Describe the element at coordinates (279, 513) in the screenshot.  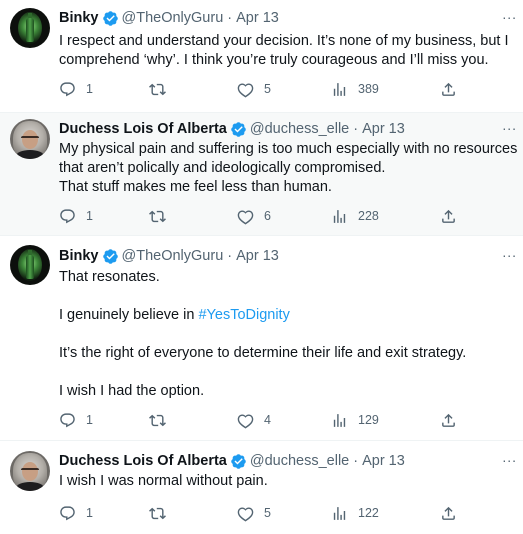
I see `tweet-actions: 1 5 122` at that location.